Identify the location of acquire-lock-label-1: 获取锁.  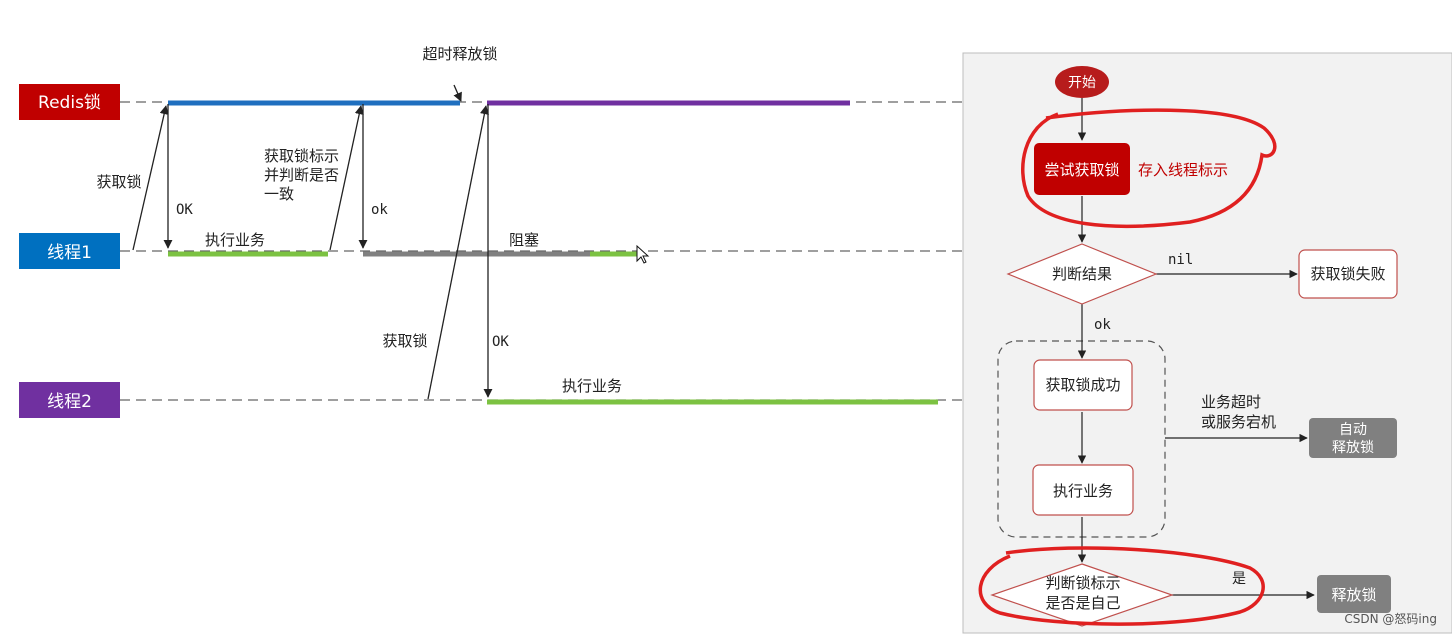
(118, 182).